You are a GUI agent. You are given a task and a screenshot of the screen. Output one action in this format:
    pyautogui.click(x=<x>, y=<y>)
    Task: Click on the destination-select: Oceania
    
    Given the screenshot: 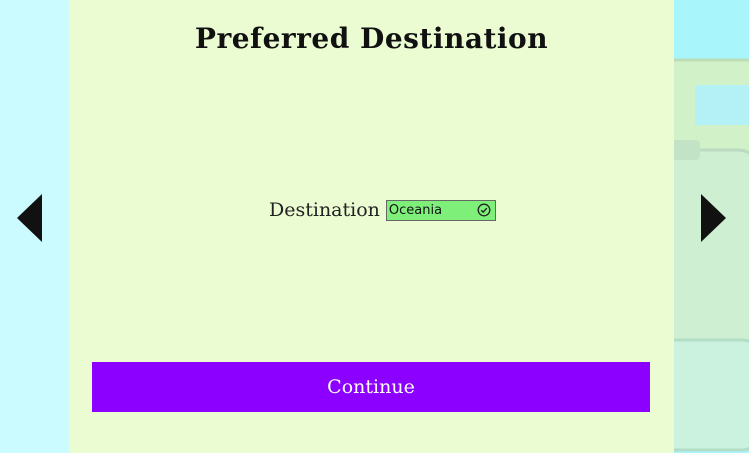 What is the action you would take?
    pyautogui.click(x=440, y=210)
    